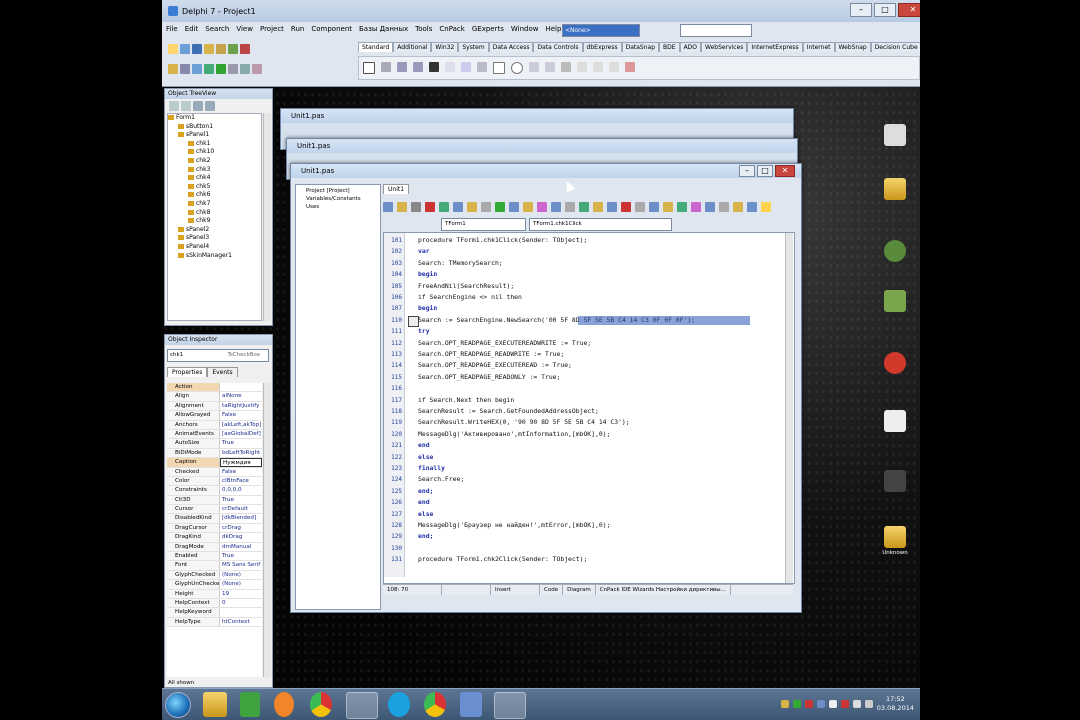  Describe the element at coordinates (214, 230) in the screenshot. I see `tree-node: sPanel2` at that location.